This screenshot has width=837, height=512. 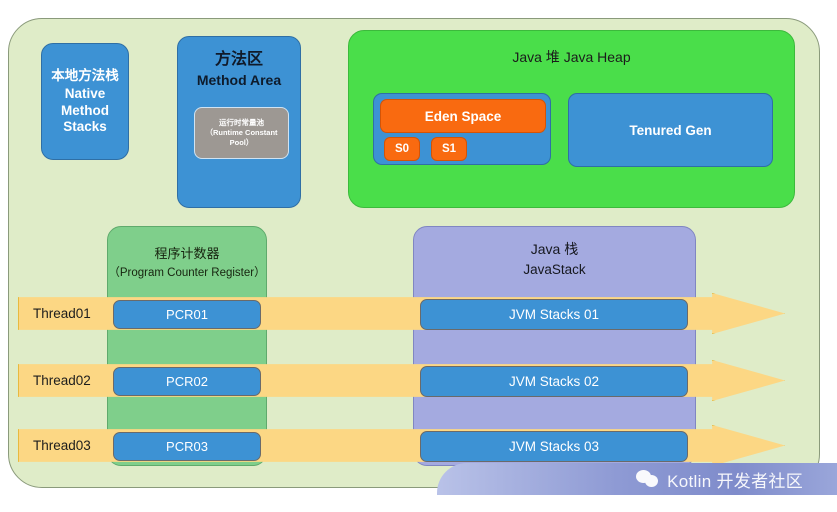 I want to click on survivor-s1-box: S1, so click(x=449, y=149).